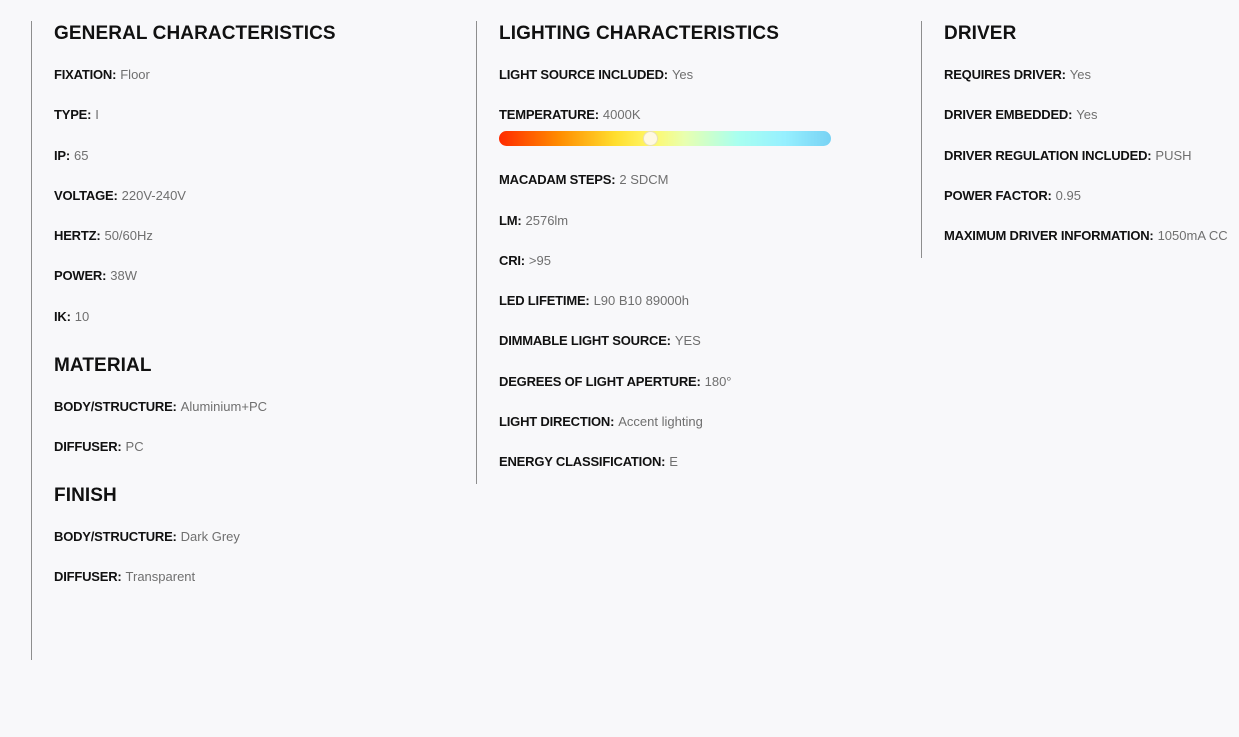 Image resolution: width=1239 pixels, height=737 pixels. Describe the element at coordinates (265, 427) in the screenshot. I see `material-list: BODY/STRUCTURE: Aluminium+PC DIFFUSER: PC` at that location.